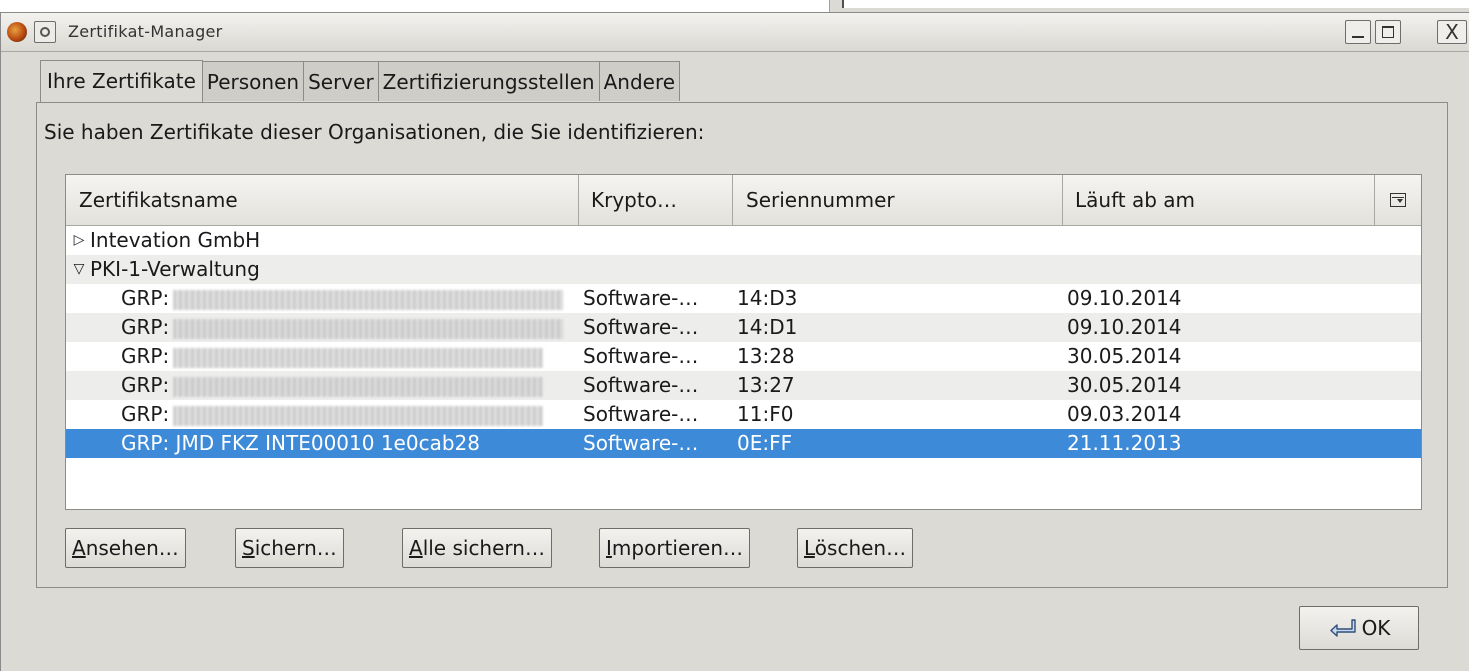 This screenshot has width=1469, height=671. What do you see at coordinates (121, 81) in the screenshot?
I see `tab-your-certificates: Ihre Zertifikate` at bounding box center [121, 81].